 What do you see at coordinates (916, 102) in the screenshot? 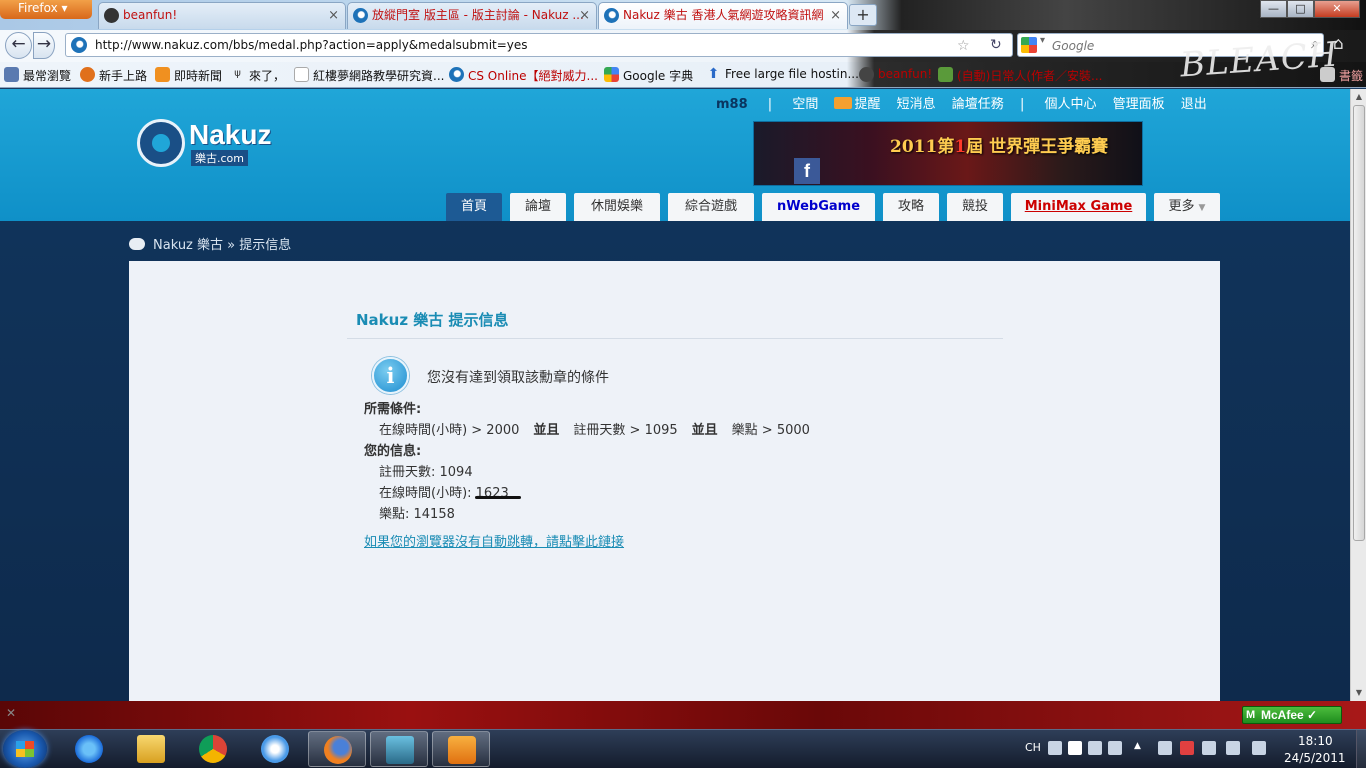
I see `pm-link: 短消息` at bounding box center [916, 102].